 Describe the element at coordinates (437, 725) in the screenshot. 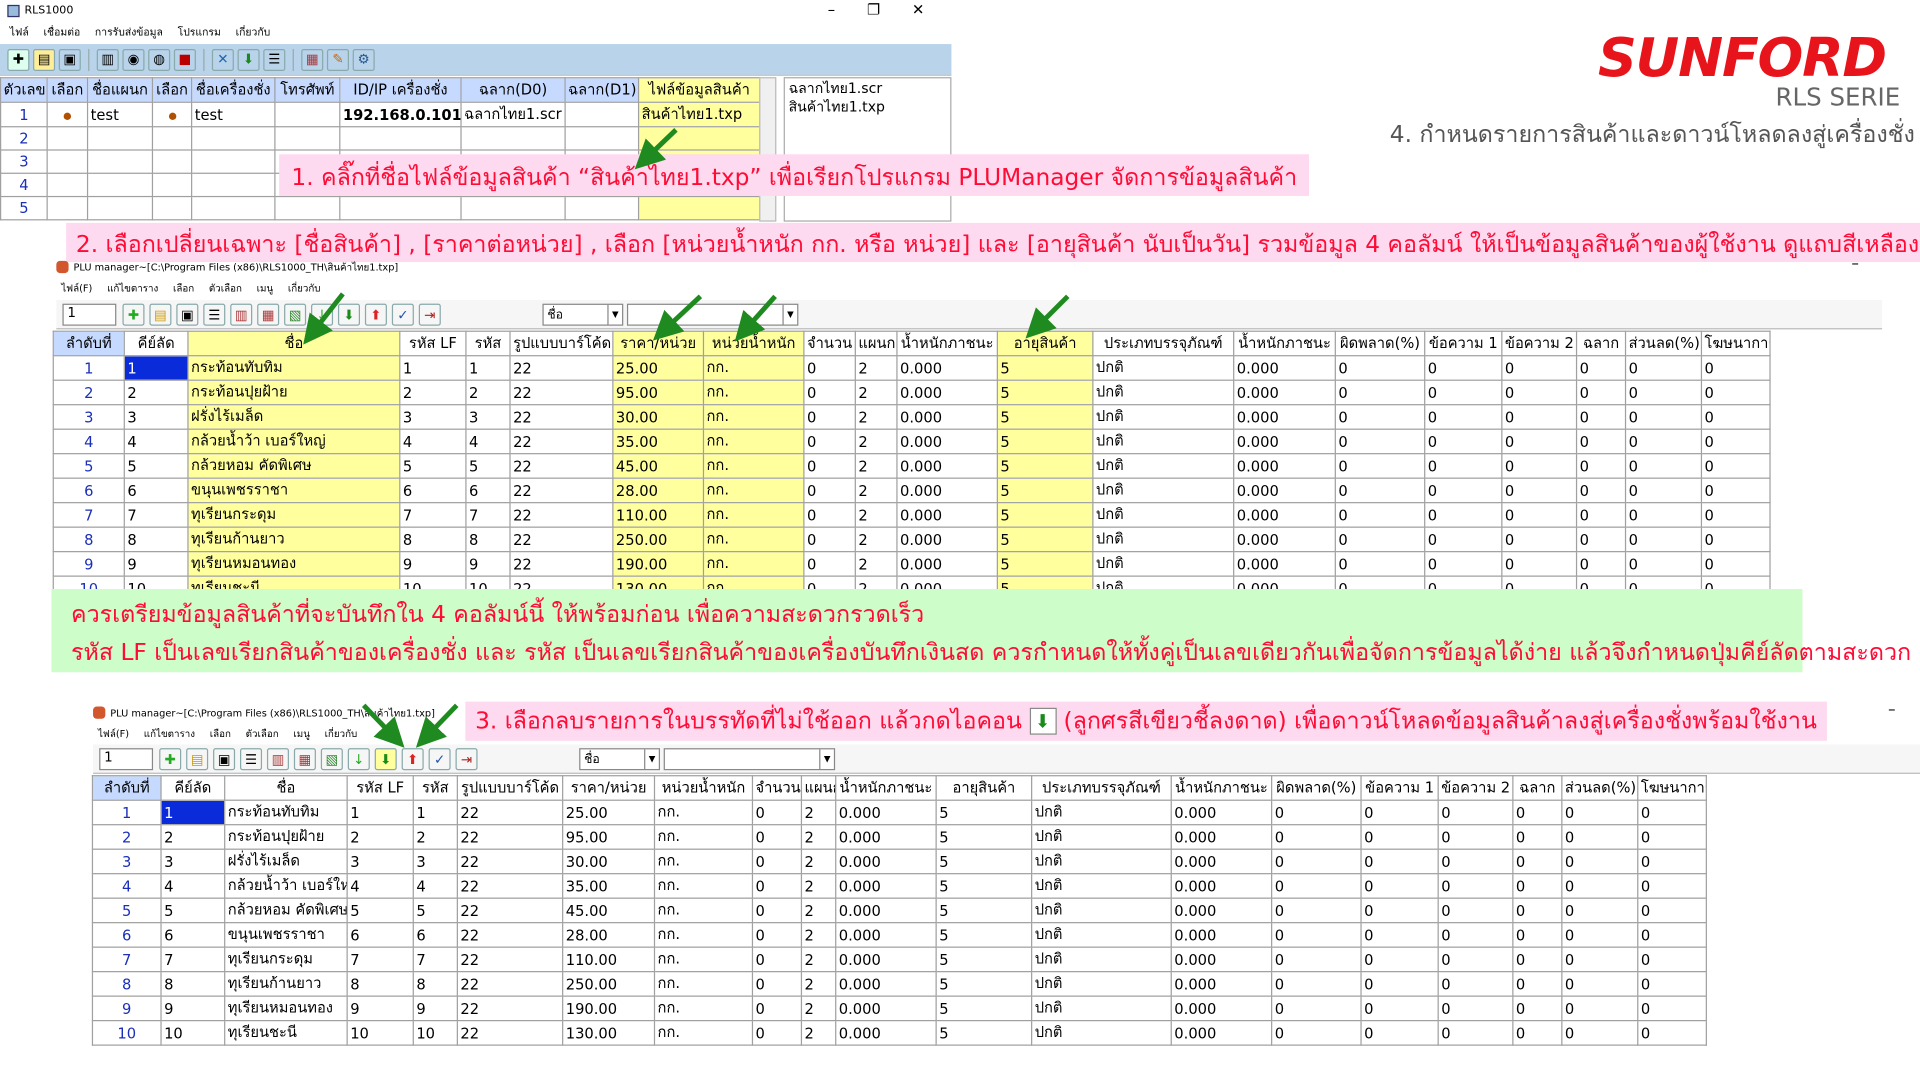

I see `arrow-to-download-icon-b` at that location.